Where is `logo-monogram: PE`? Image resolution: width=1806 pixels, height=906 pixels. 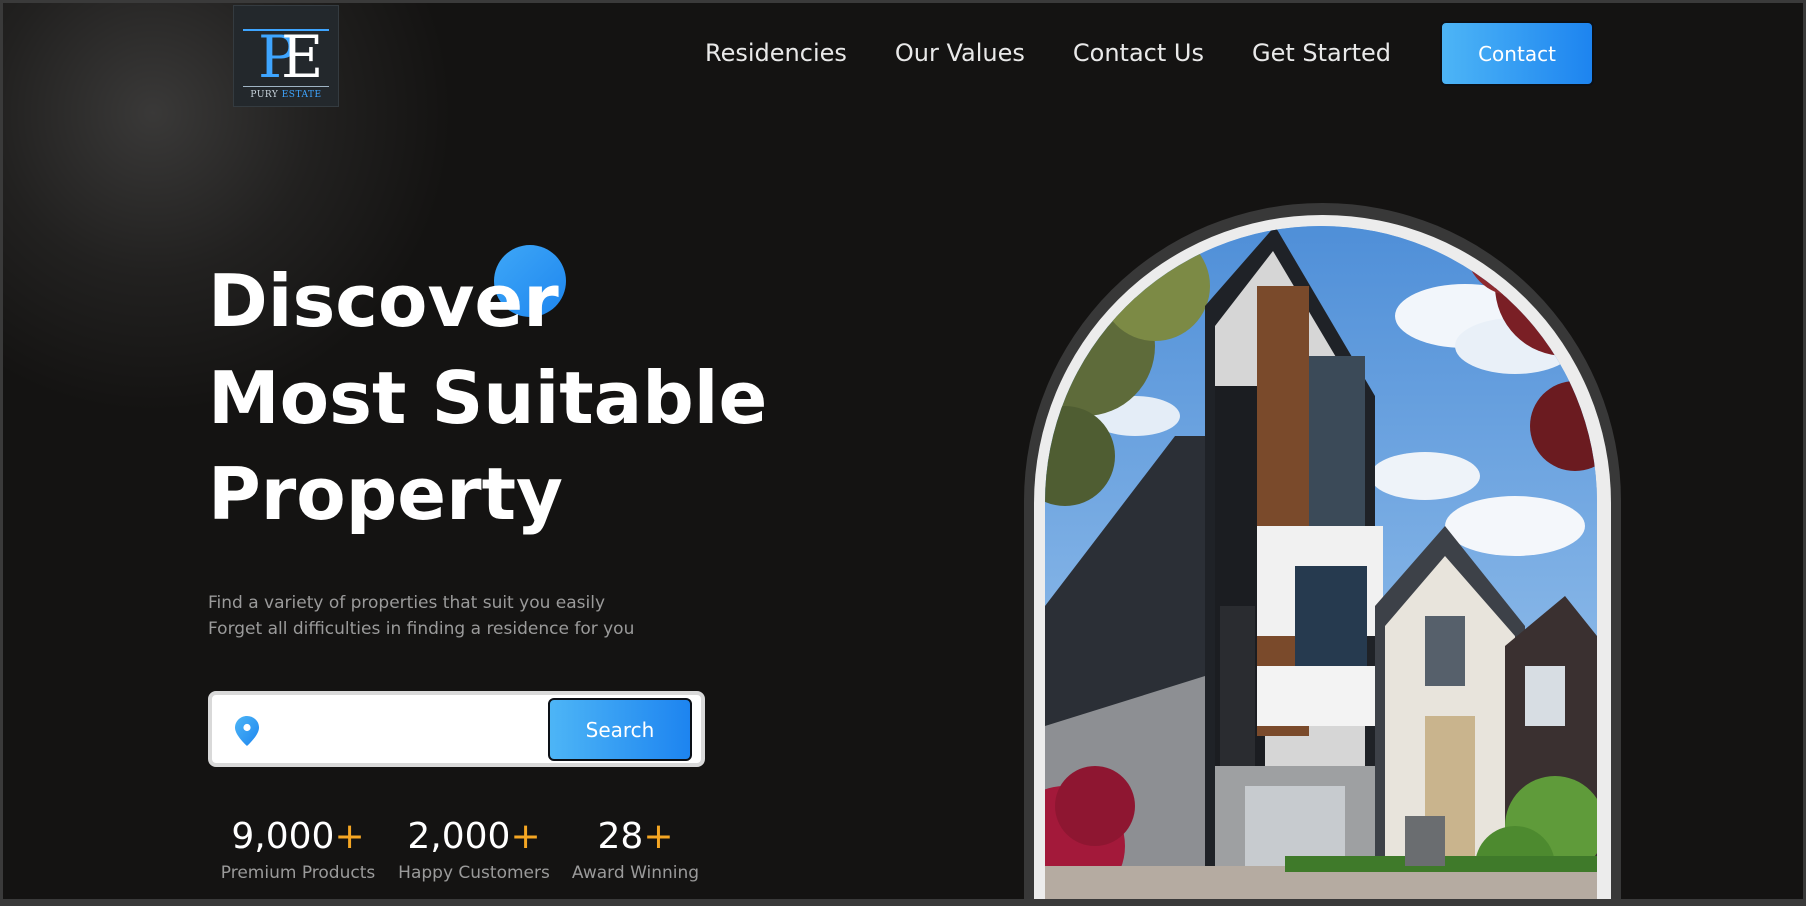
logo-monogram: PE is located at coordinates (290, 57).